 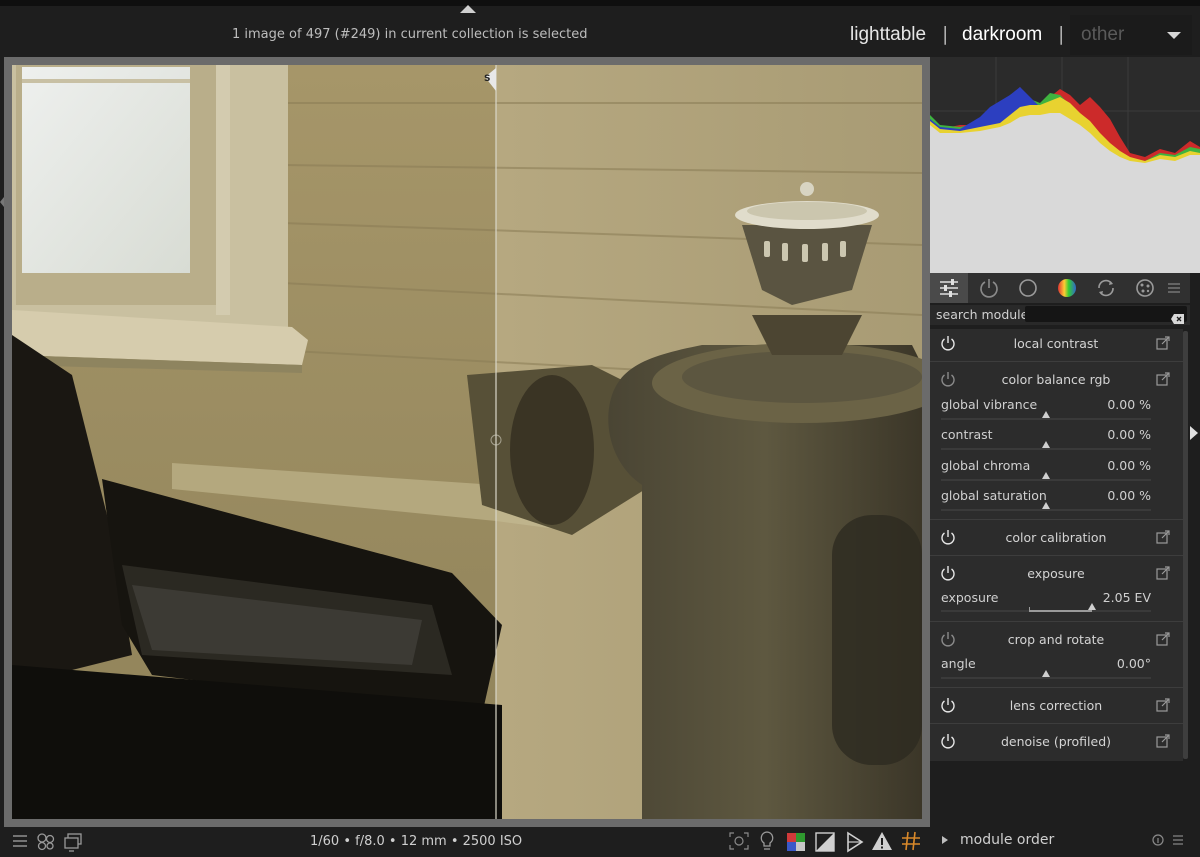 I want to click on presets-icon, so click(x=1178, y=840).